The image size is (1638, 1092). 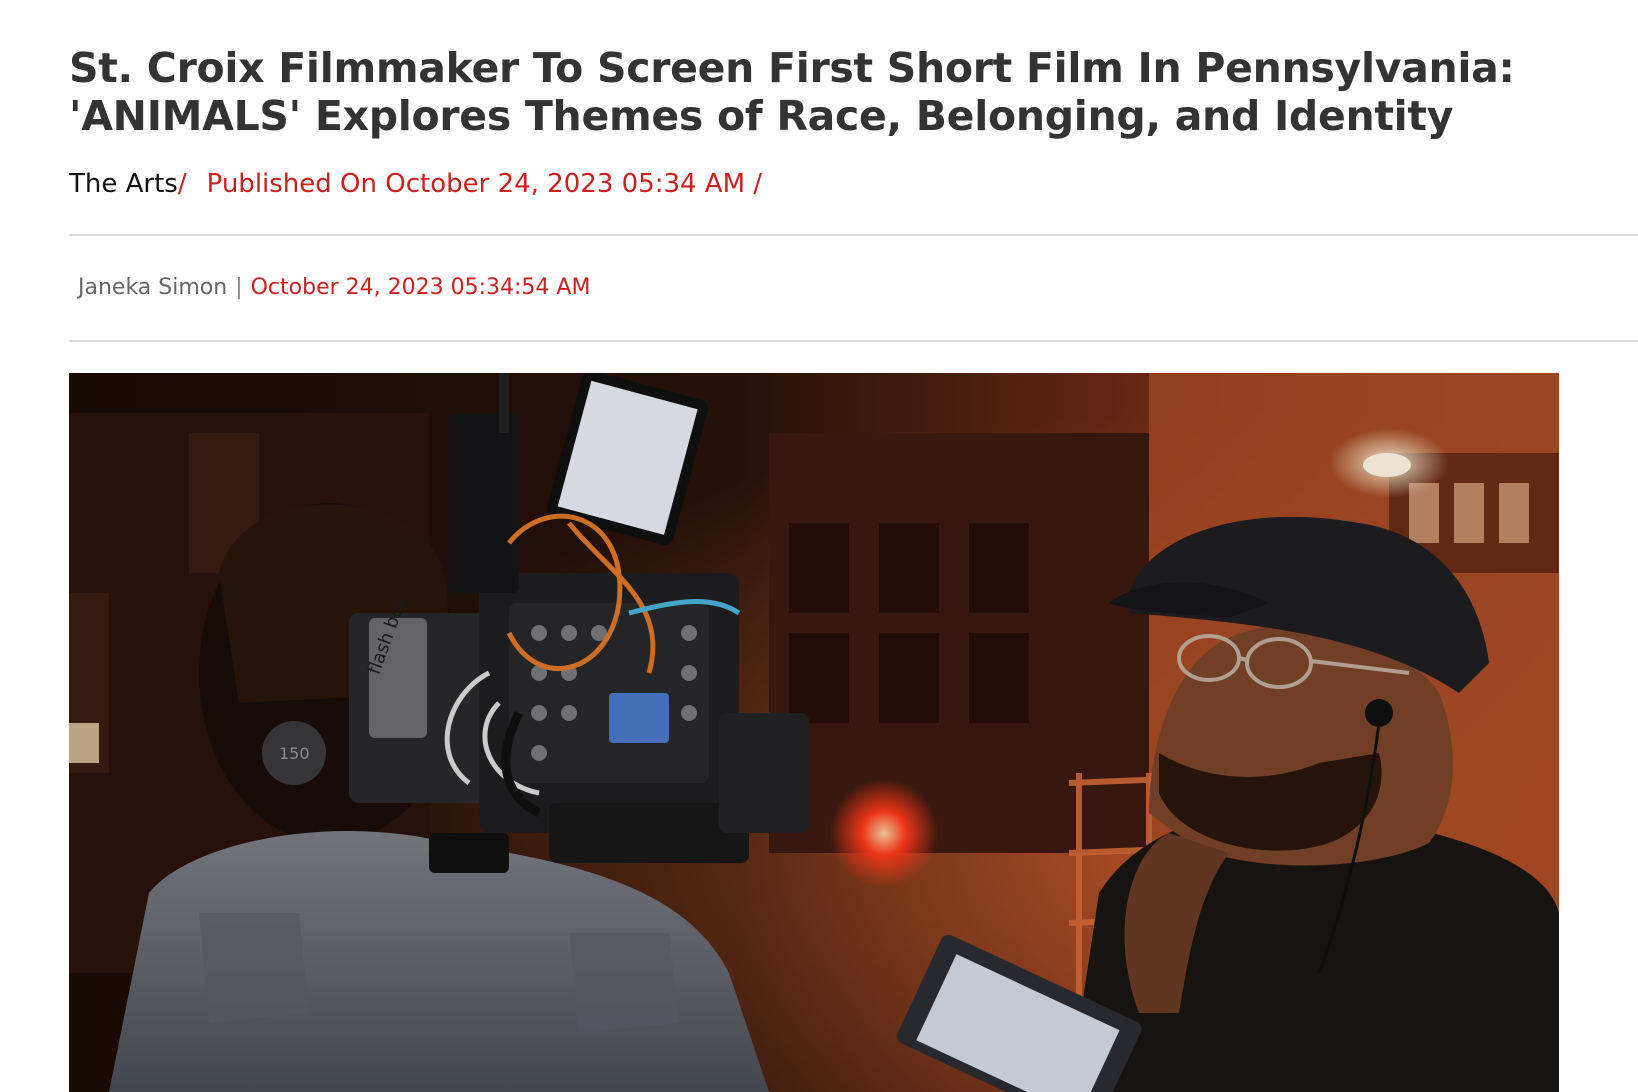 I want to click on author-link: Janeka Simon, so click(x=152, y=287).